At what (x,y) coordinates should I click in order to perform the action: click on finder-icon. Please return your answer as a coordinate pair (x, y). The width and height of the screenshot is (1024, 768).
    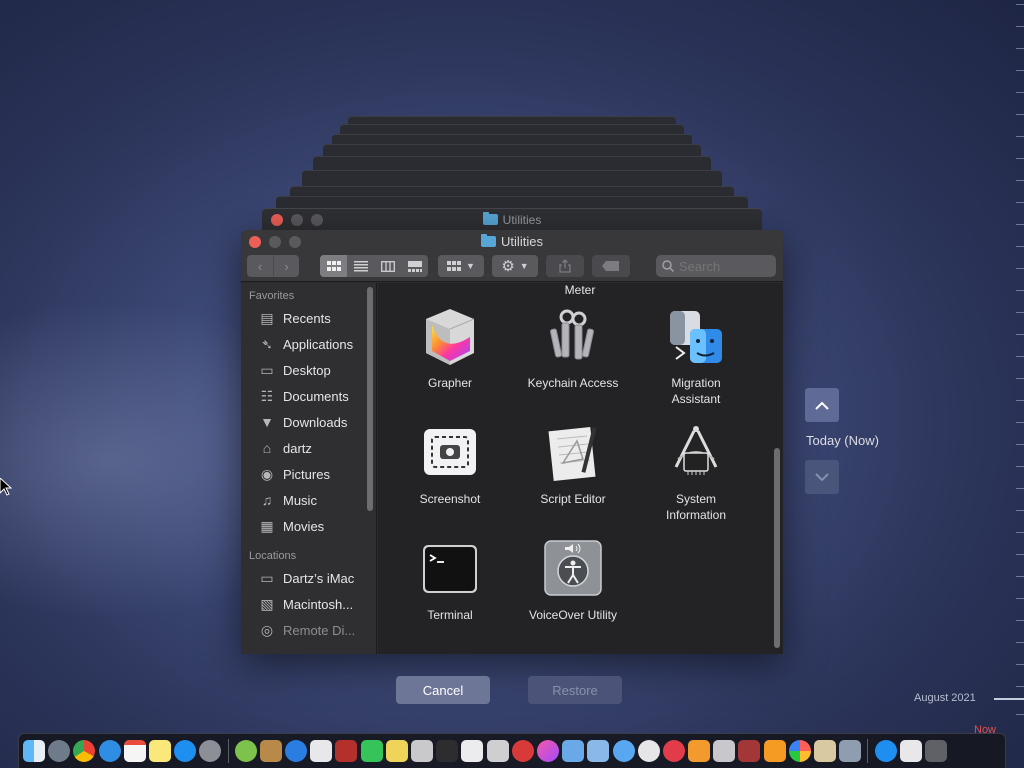
    Looking at the image, I should click on (34, 751).